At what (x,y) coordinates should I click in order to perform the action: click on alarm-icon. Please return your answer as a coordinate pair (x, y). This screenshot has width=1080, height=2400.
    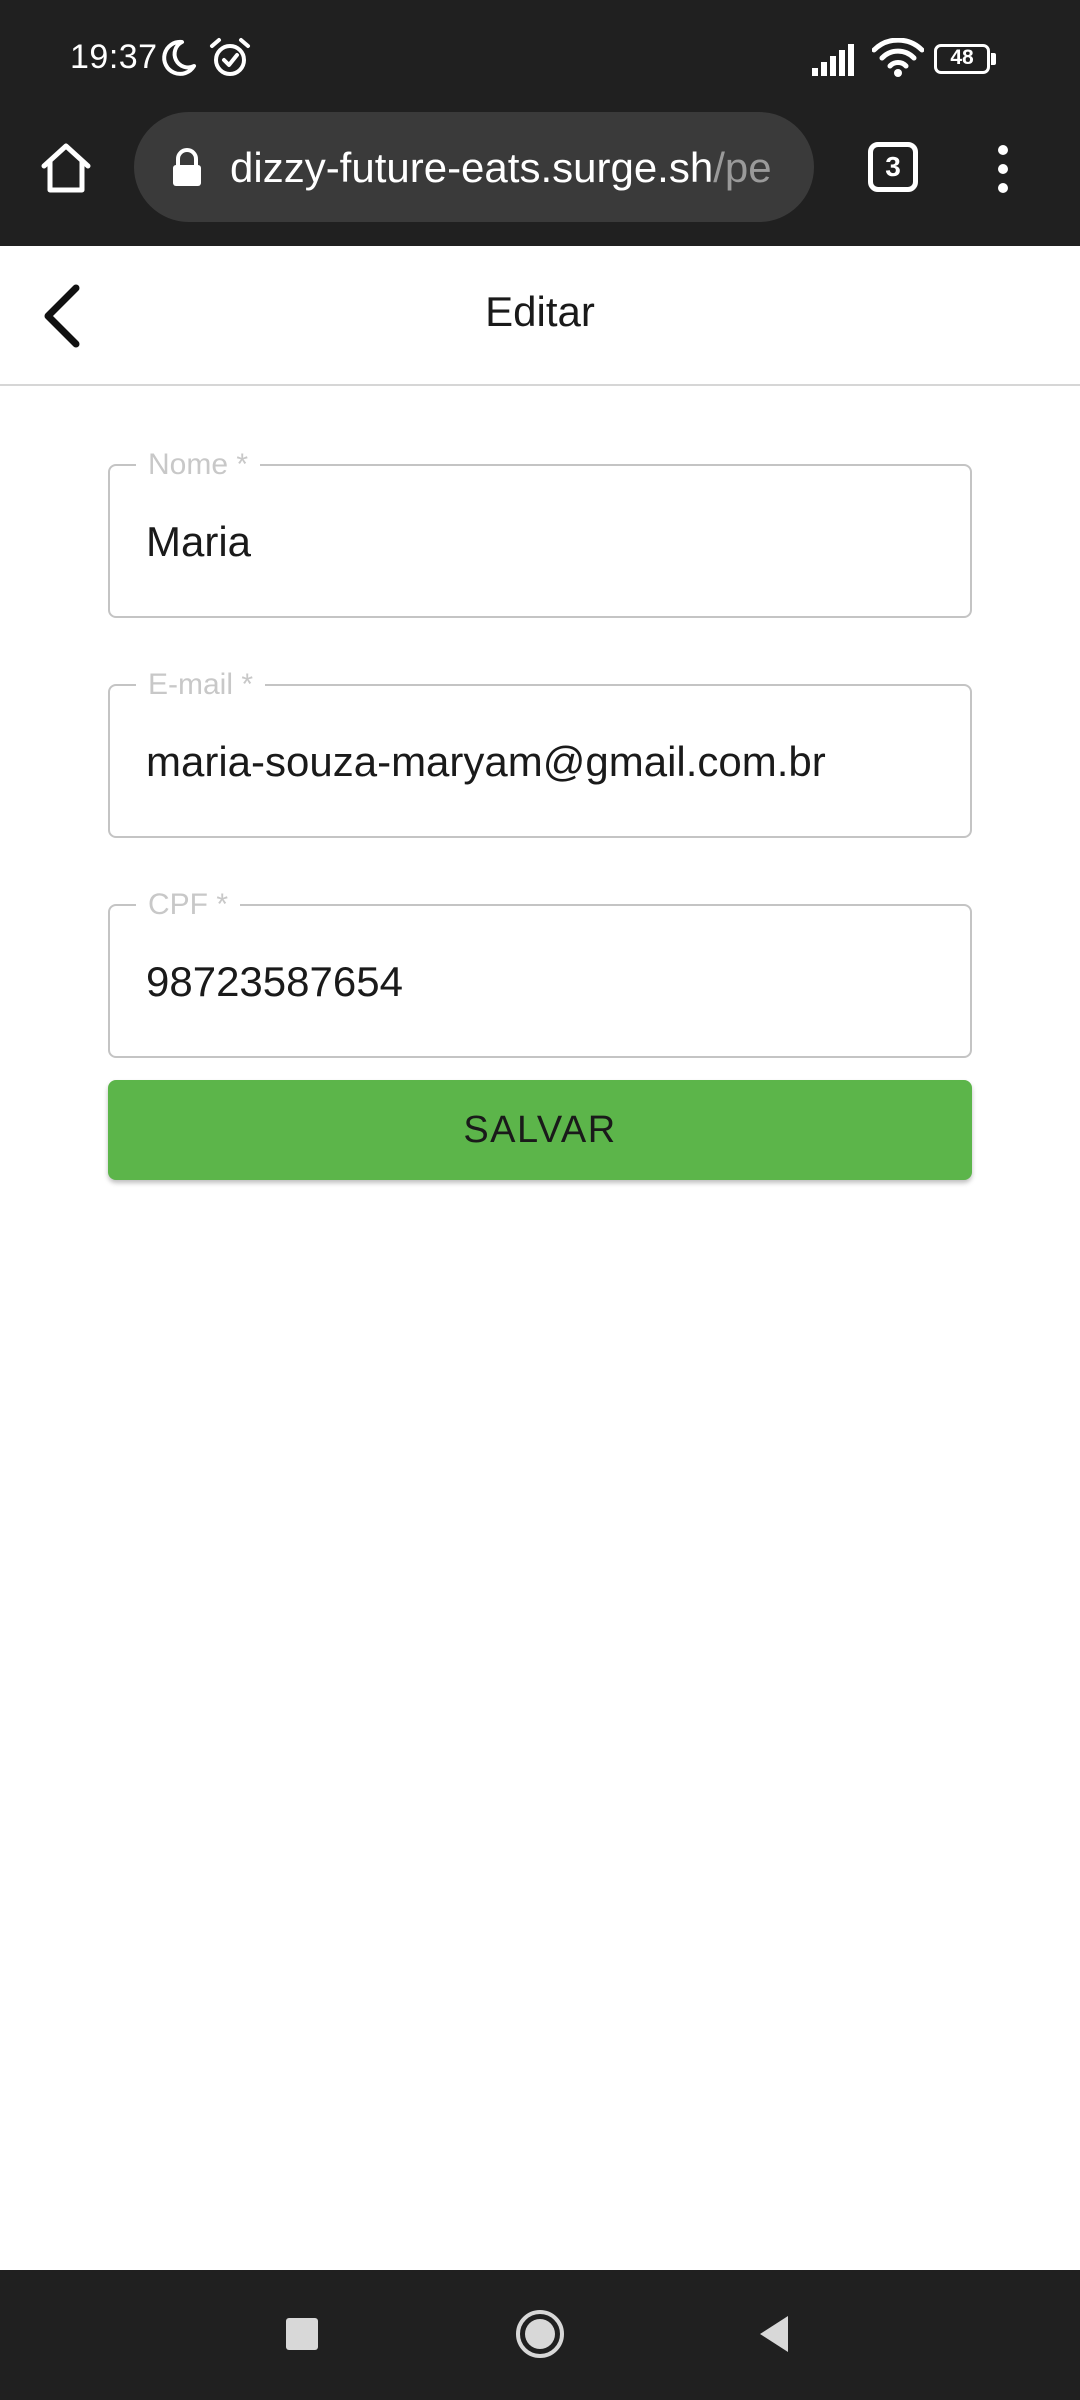
    Looking at the image, I should click on (230, 57).